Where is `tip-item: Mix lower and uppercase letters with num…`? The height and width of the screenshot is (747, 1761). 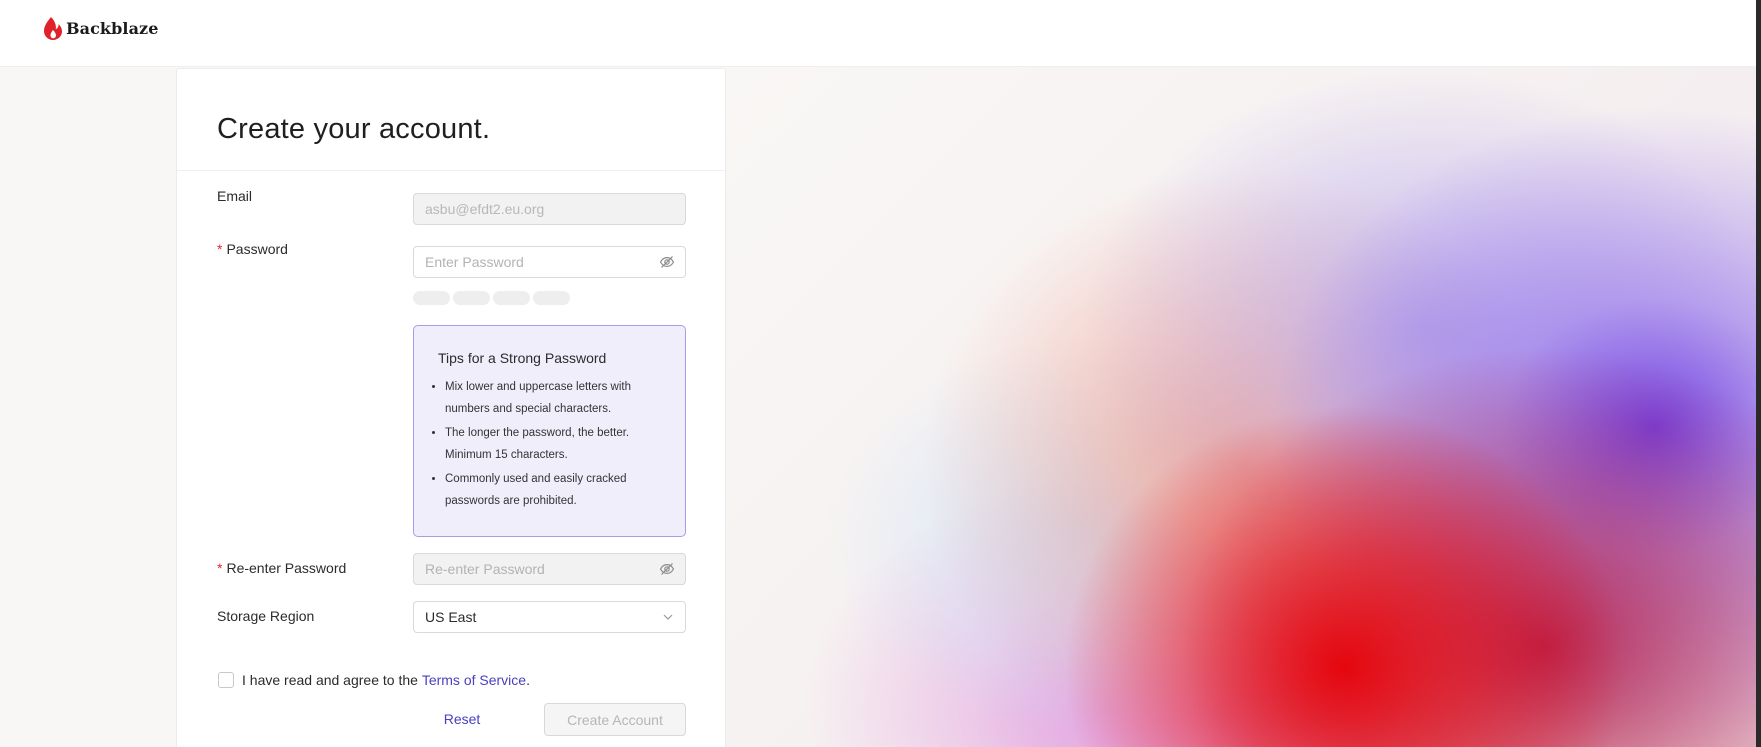 tip-item: Mix lower and uppercase letters with num… is located at coordinates (555, 398).